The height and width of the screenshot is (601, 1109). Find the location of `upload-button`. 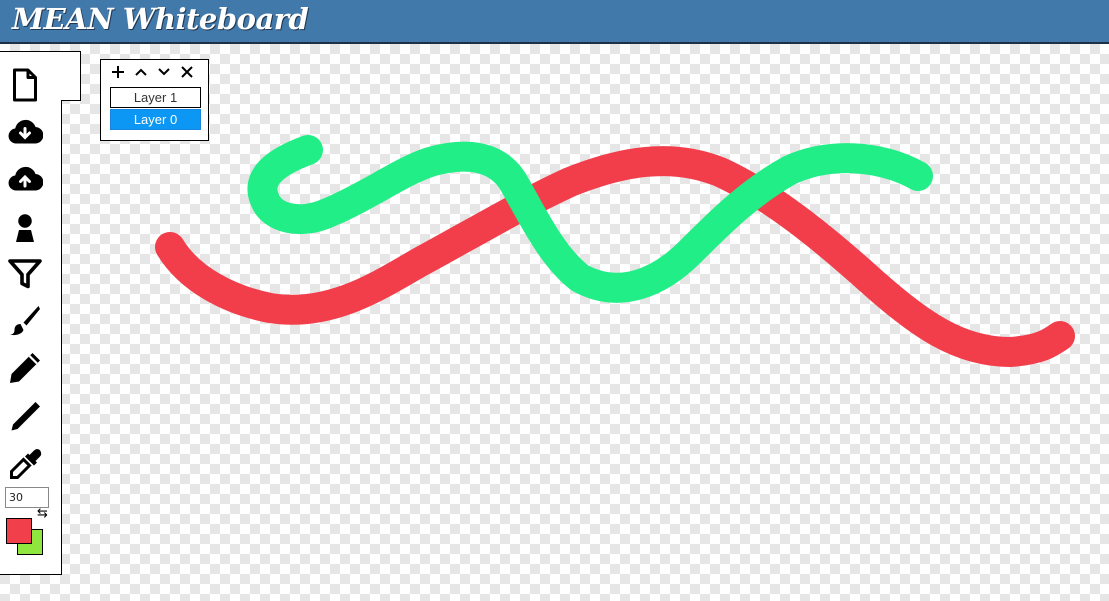

upload-button is located at coordinates (25, 180).